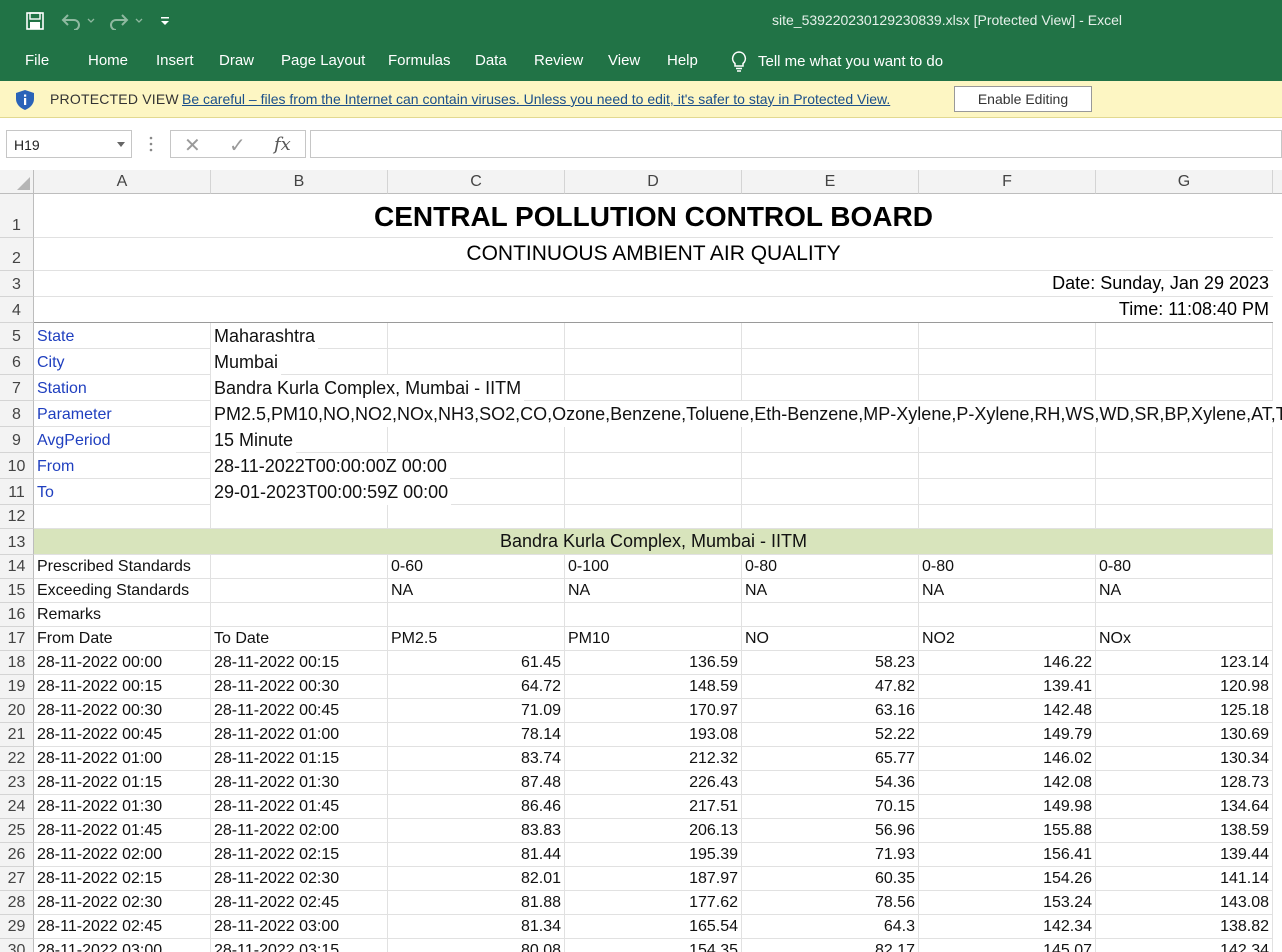 This screenshot has height=952, width=1282. Describe the element at coordinates (236, 60) in the screenshot. I see `tab-draw: Draw` at that location.